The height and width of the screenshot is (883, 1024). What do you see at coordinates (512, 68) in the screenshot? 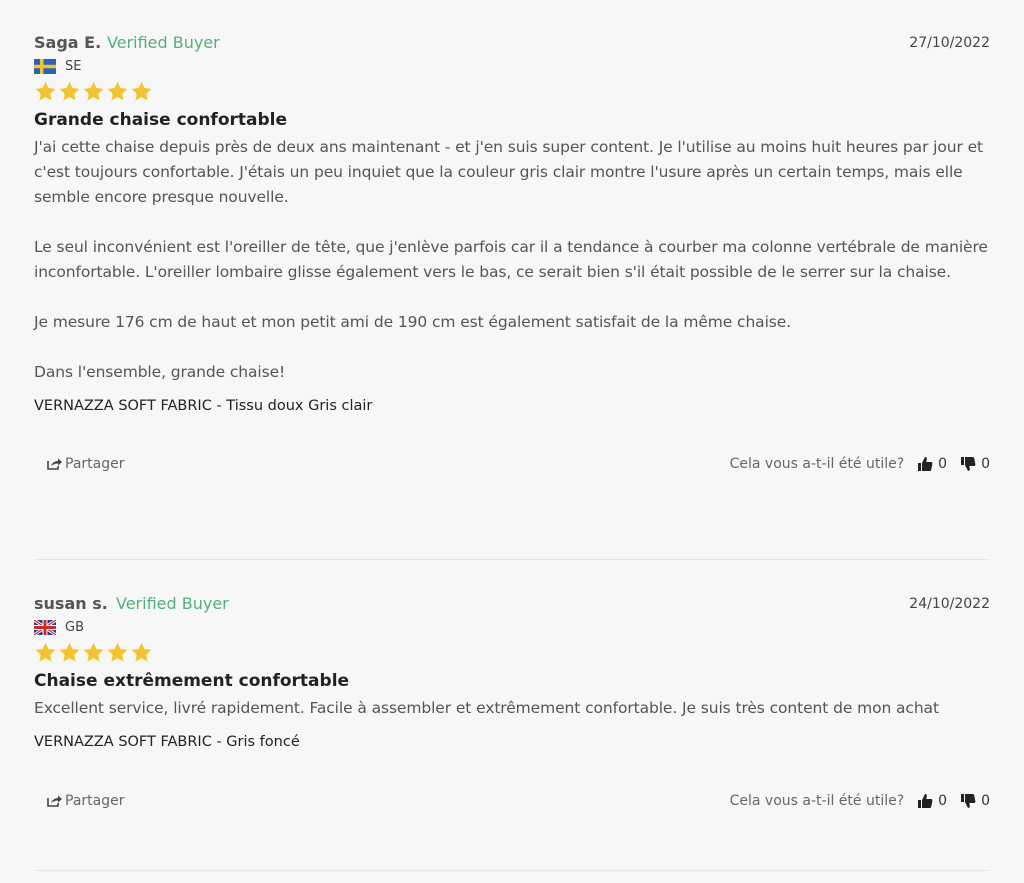
I see `reviewer-country: SE` at bounding box center [512, 68].